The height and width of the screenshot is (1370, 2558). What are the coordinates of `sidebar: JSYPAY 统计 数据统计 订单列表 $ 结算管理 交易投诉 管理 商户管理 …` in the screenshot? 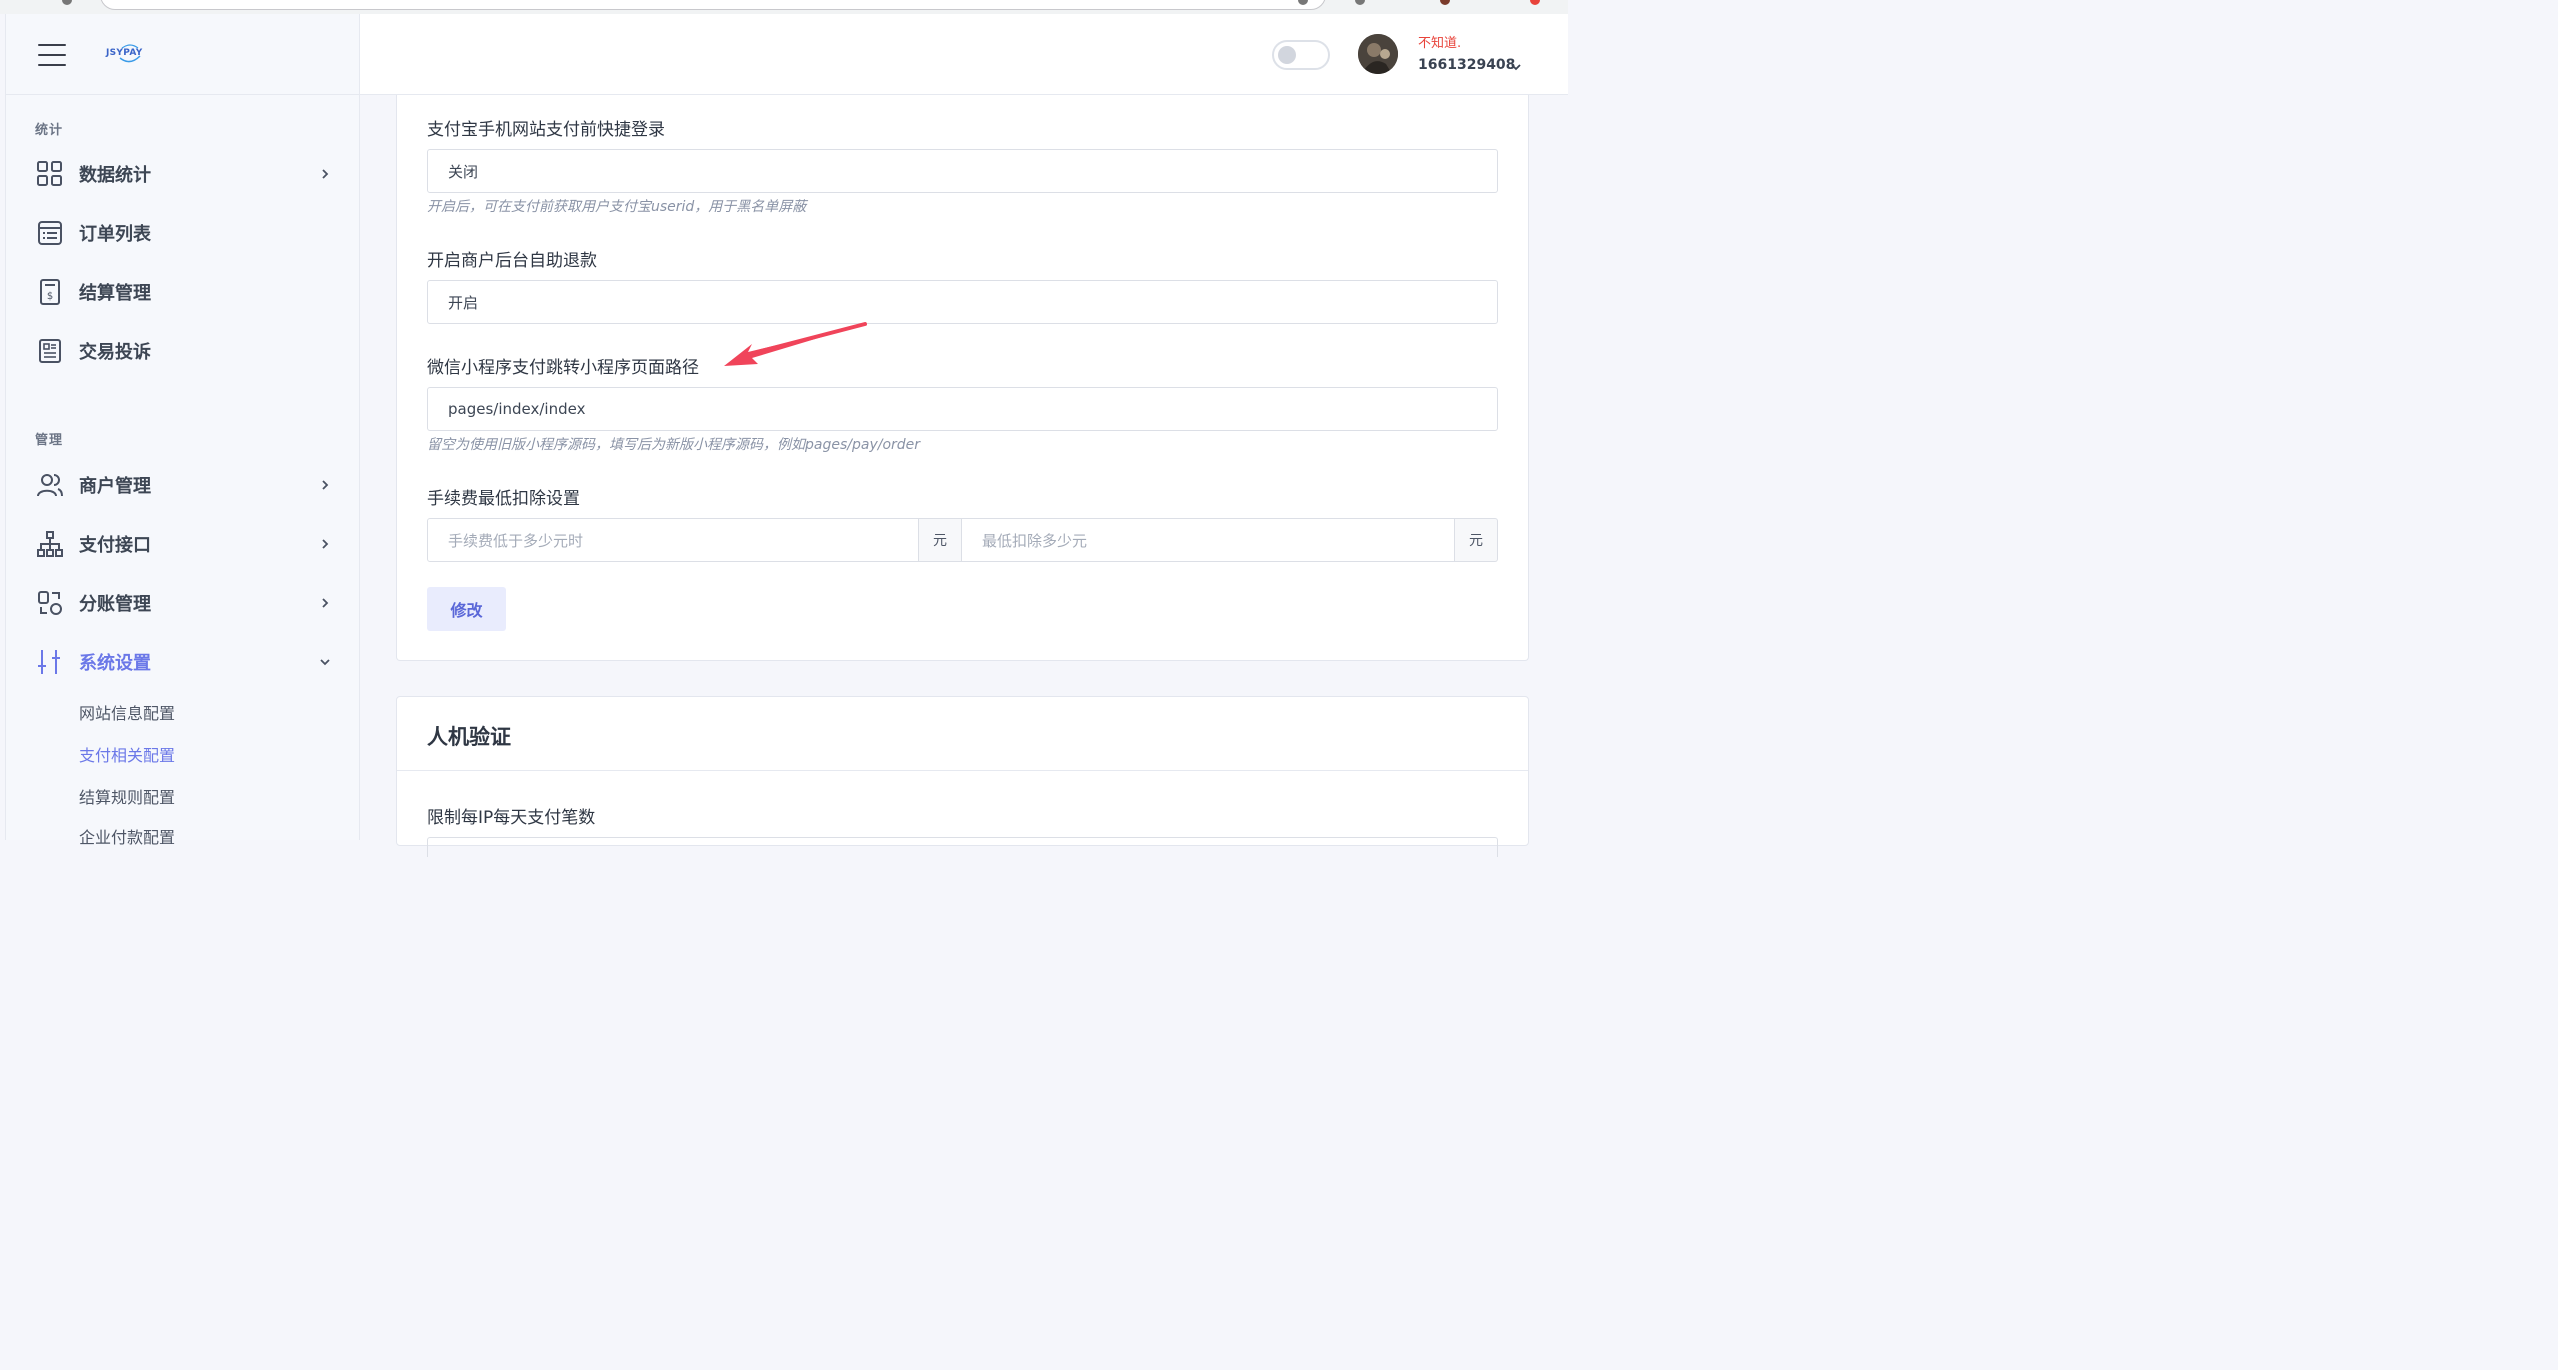 It's located at (183, 430).